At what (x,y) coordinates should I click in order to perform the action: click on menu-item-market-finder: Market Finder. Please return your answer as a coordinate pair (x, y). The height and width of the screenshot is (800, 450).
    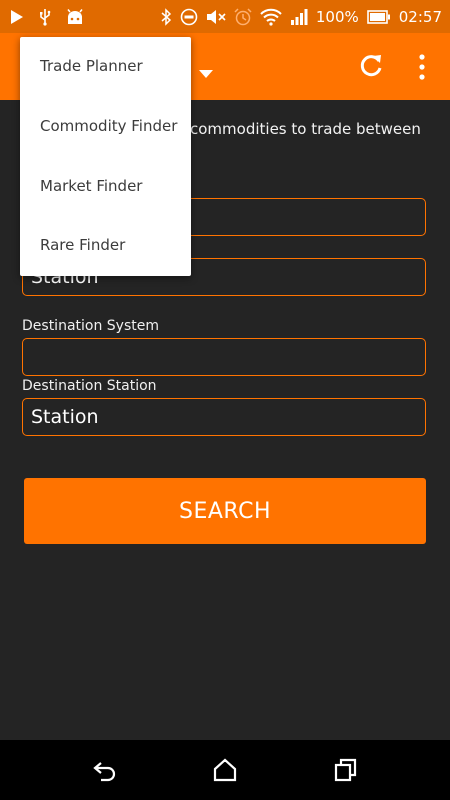
    Looking at the image, I should click on (105, 187).